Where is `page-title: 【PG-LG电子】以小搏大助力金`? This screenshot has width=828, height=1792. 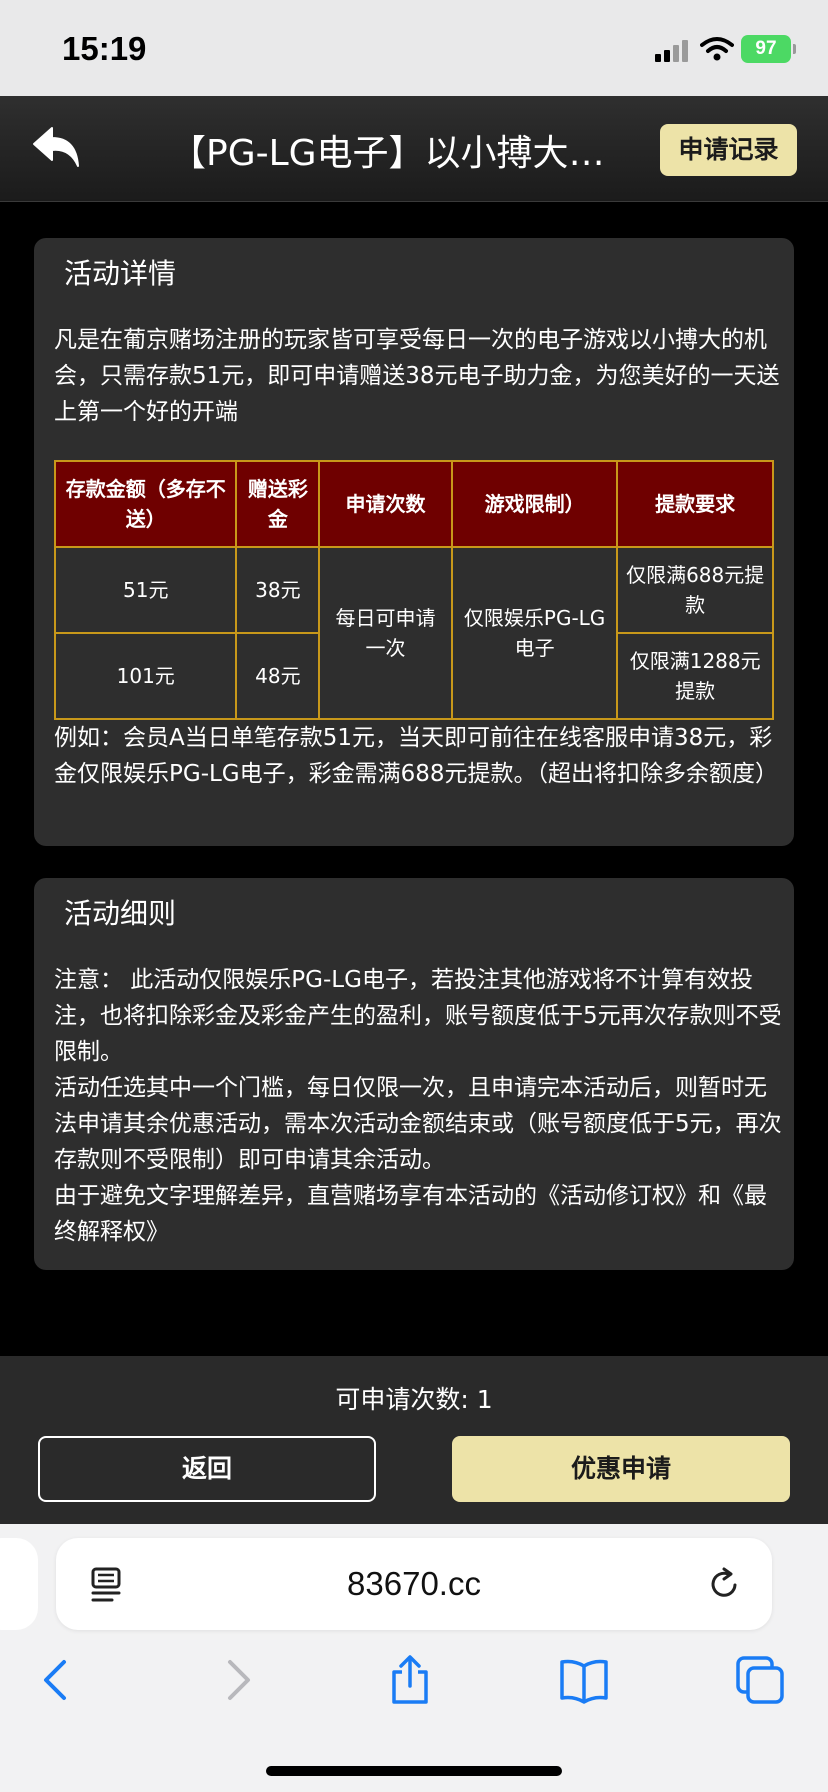
page-title: 【PG-LG电子】以小搏大助力金 is located at coordinates (405, 153).